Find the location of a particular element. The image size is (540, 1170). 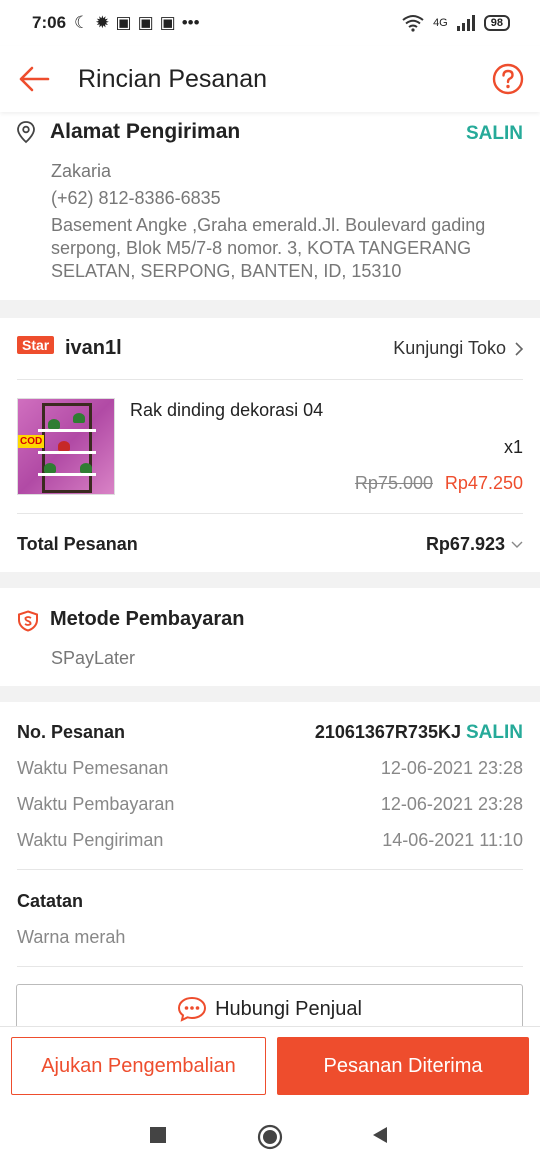

arrow-left-icon is located at coordinates (34, 79).